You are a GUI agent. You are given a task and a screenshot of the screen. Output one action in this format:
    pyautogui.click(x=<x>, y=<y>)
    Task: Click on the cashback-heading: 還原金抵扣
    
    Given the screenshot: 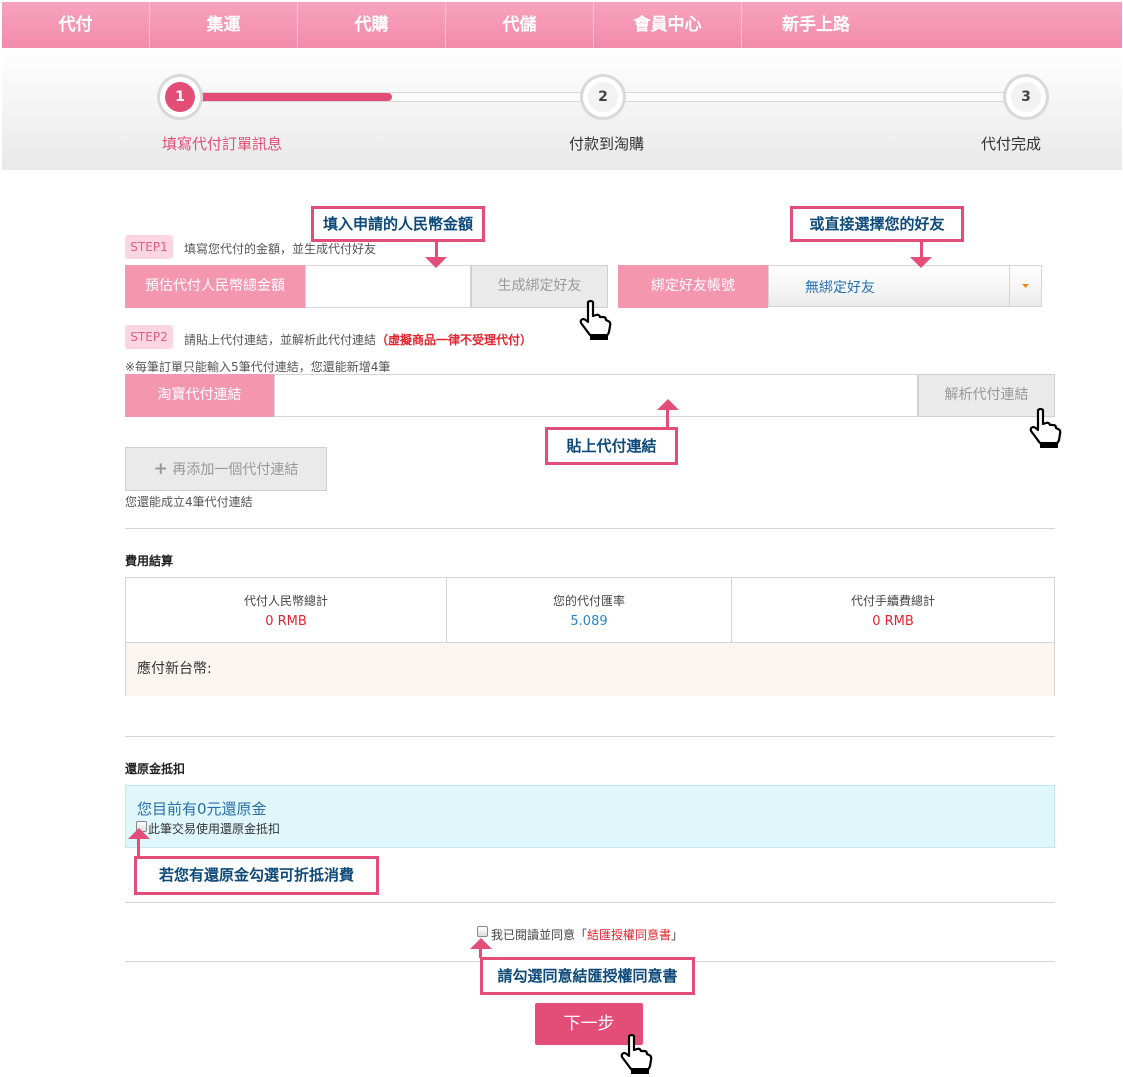 What is the action you would take?
    pyautogui.click(x=155, y=769)
    